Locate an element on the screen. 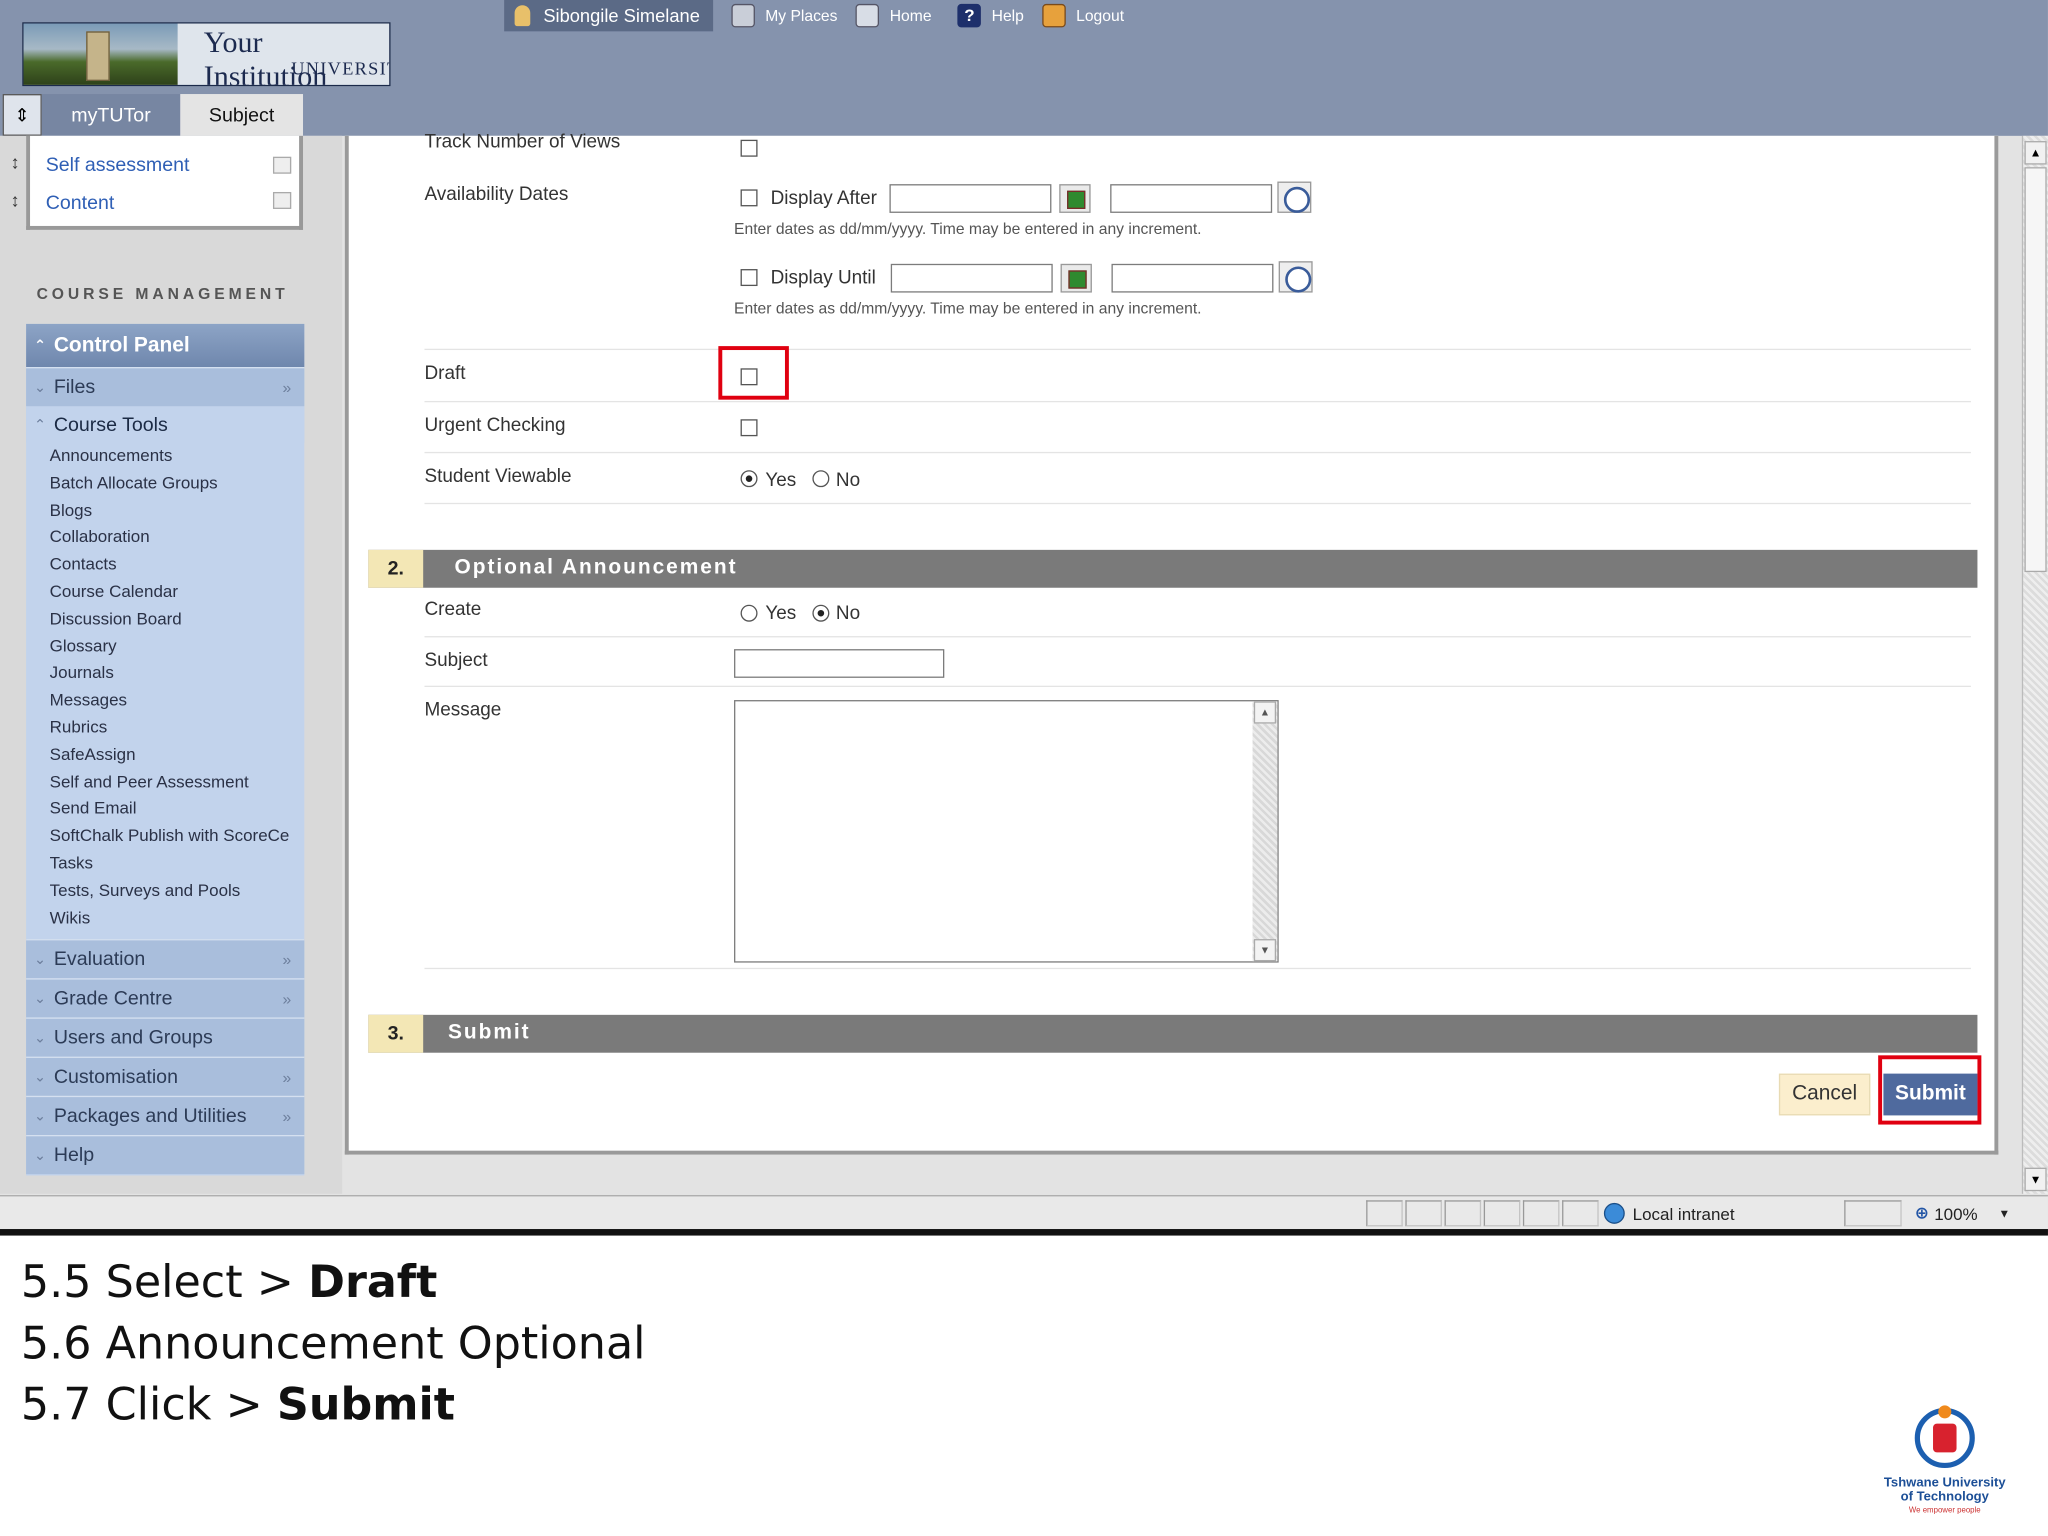 This screenshot has width=2048, height=1536. tool-item: SafeAssign is located at coordinates (177, 757).